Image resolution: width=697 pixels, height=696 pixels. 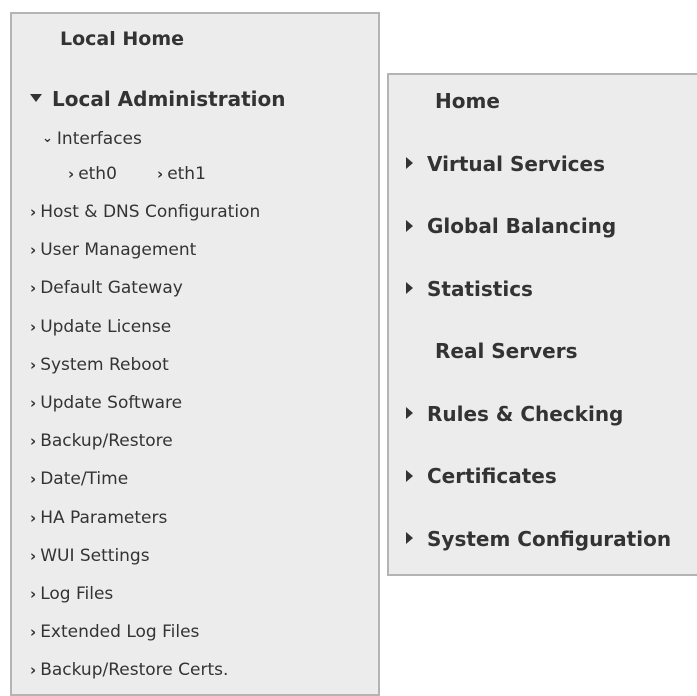 I want to click on menu-item-backup-restore: › Backup/Restore, so click(x=101, y=441).